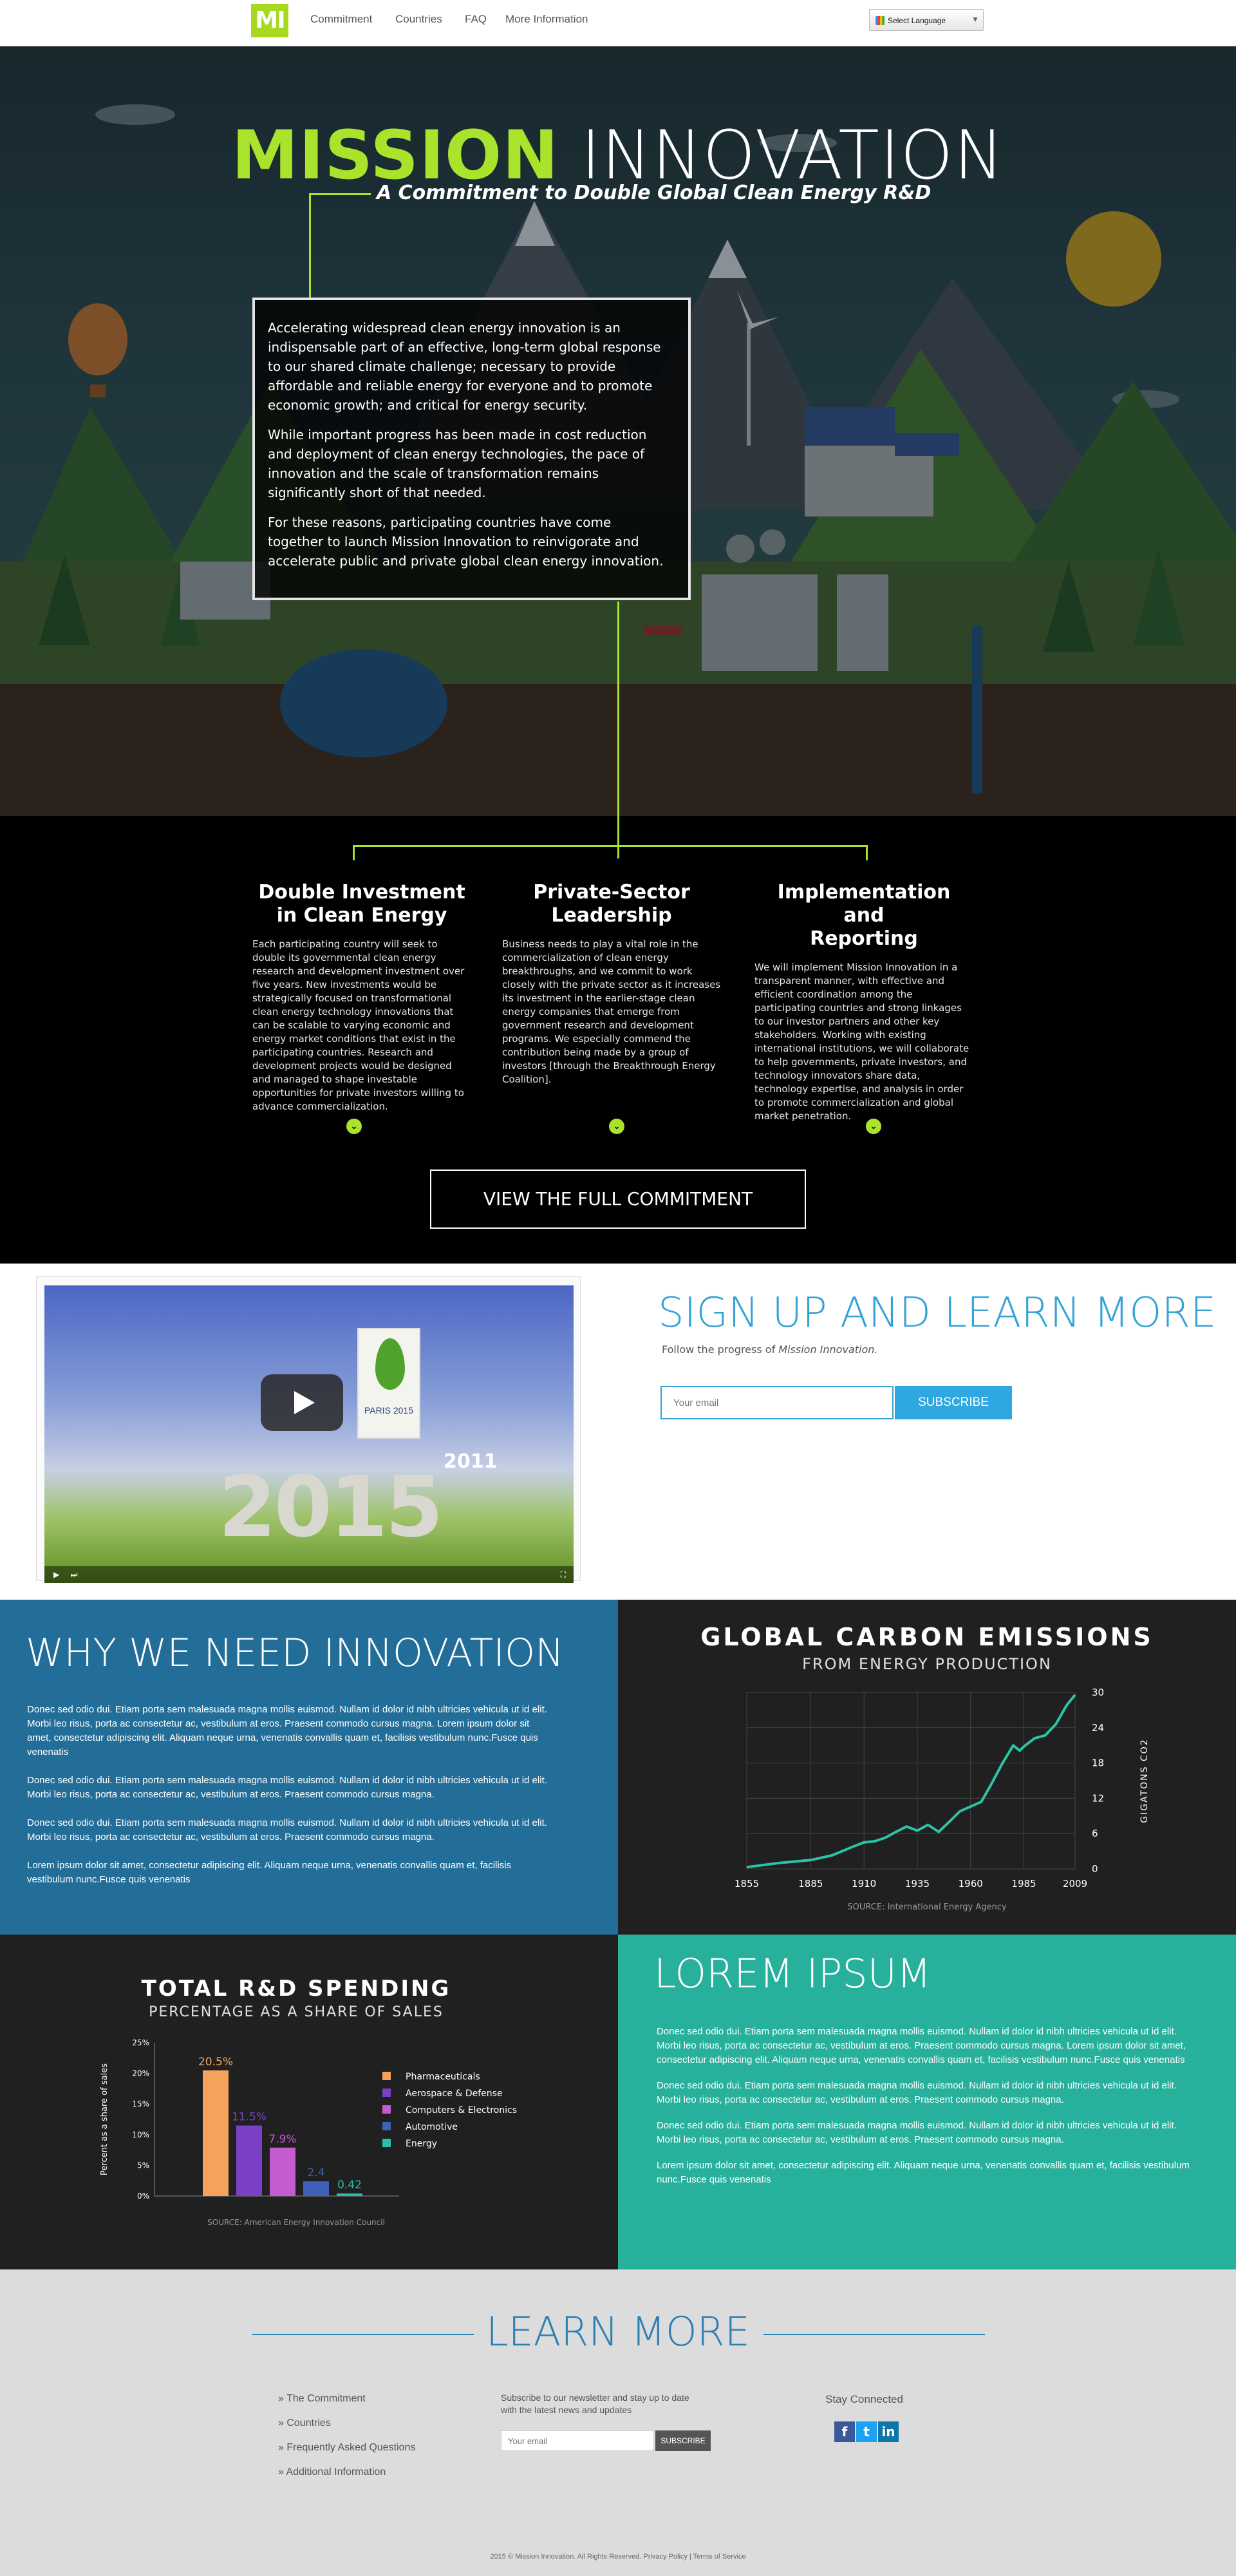 This screenshot has width=1236, height=2576. What do you see at coordinates (389, 1411) in the screenshot?
I see `sign-text: PARIS 2015` at bounding box center [389, 1411].